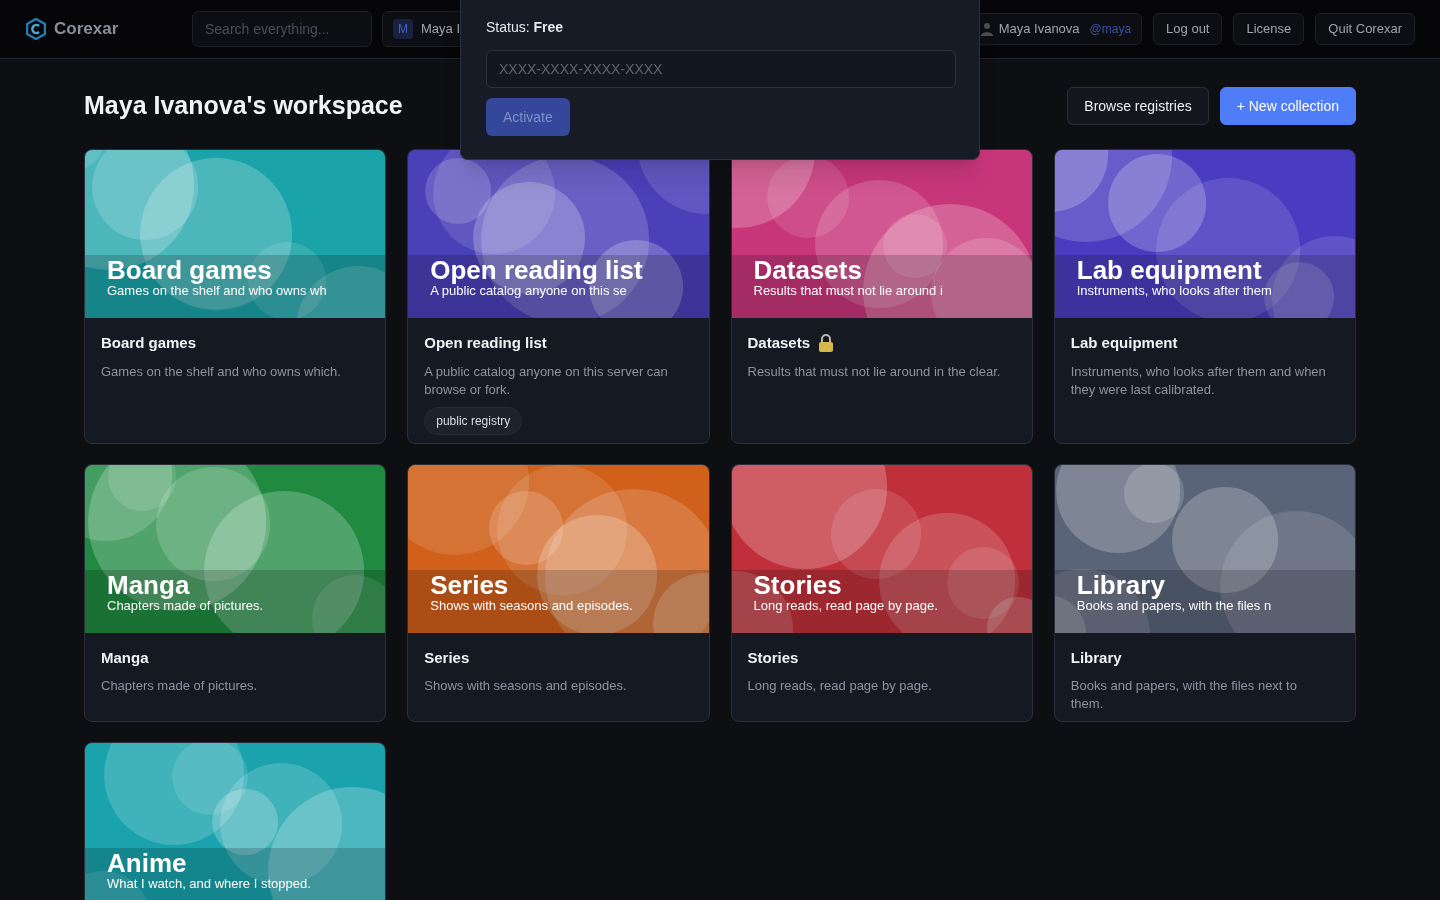 The height and width of the screenshot is (900, 1440). Describe the element at coordinates (1204, 592) in the screenshot. I see `collection-card: Library Books and papers, with the files n Library Books and papers, with the files next to them.` at that location.